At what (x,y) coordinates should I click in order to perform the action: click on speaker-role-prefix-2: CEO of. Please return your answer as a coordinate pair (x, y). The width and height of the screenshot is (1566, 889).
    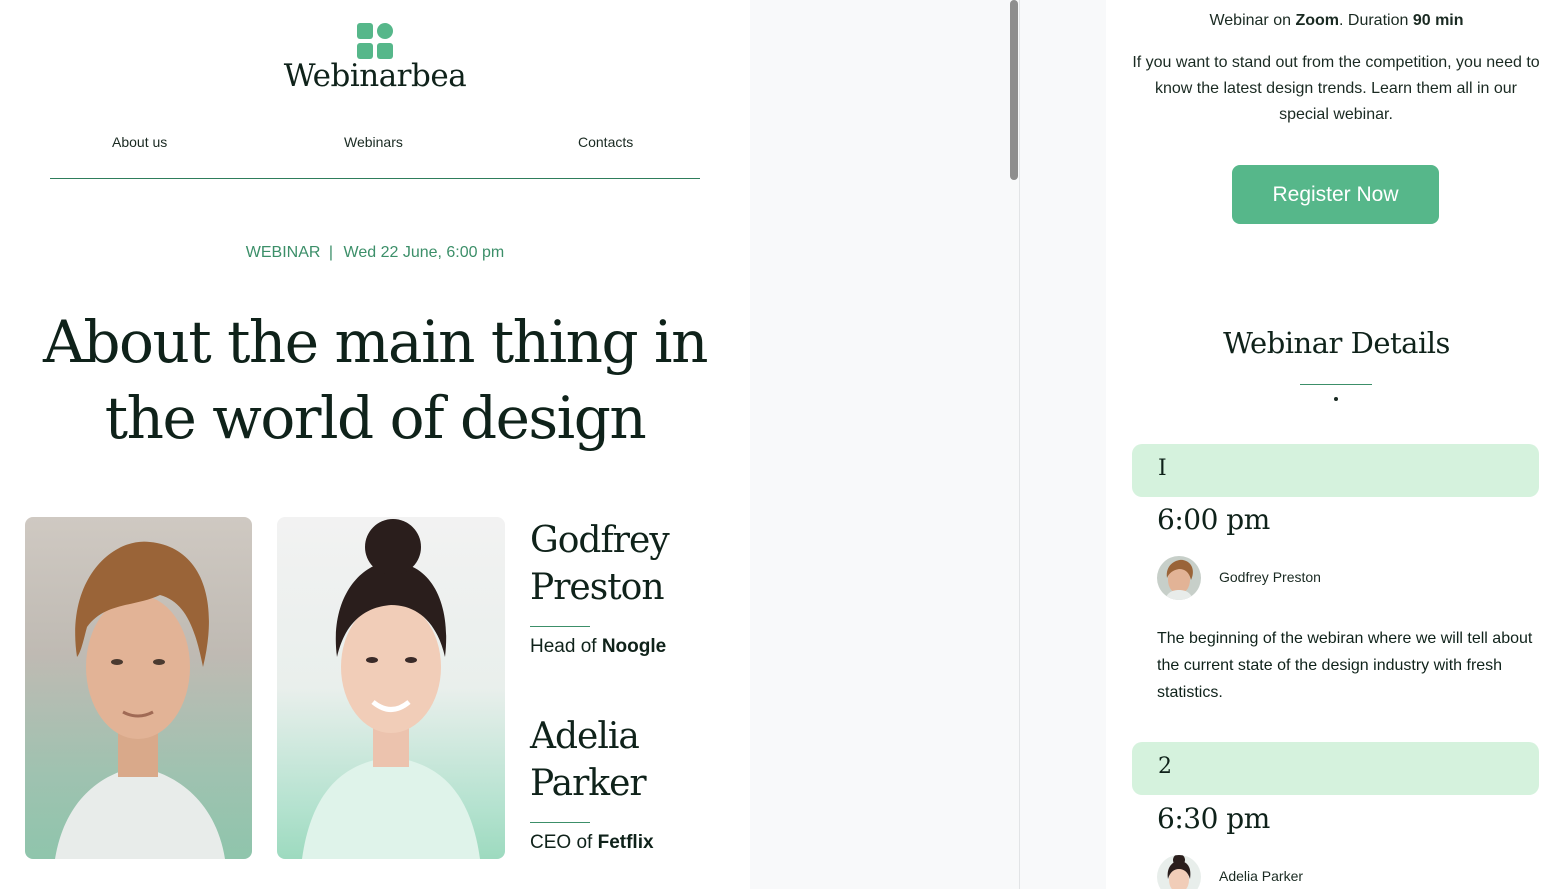
    Looking at the image, I should click on (561, 842).